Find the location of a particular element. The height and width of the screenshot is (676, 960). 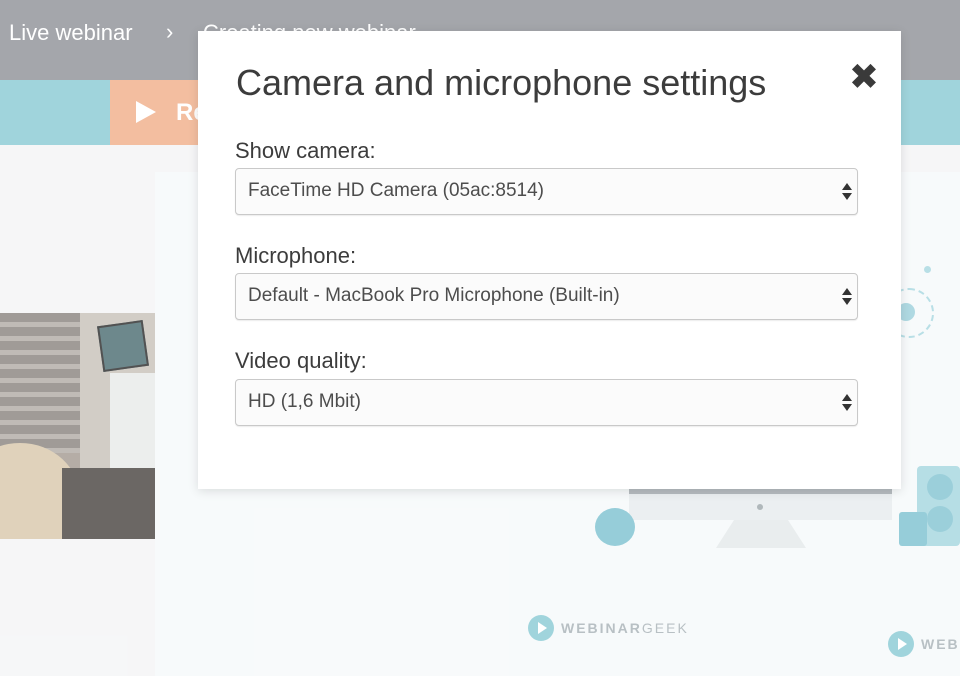

microphone-label: Microphone: is located at coordinates (296, 255).